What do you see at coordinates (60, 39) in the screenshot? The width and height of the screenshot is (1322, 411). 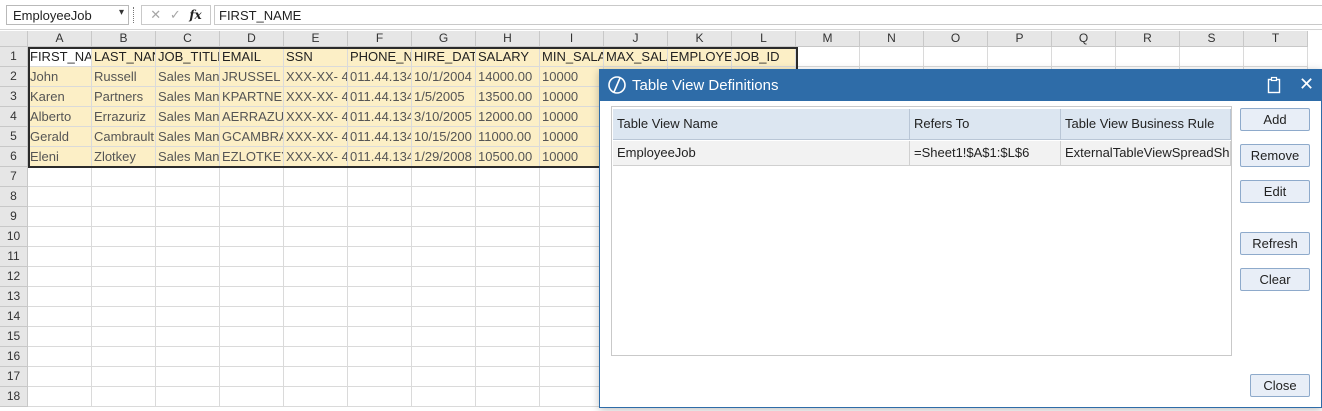 I see `column-header-a: A` at bounding box center [60, 39].